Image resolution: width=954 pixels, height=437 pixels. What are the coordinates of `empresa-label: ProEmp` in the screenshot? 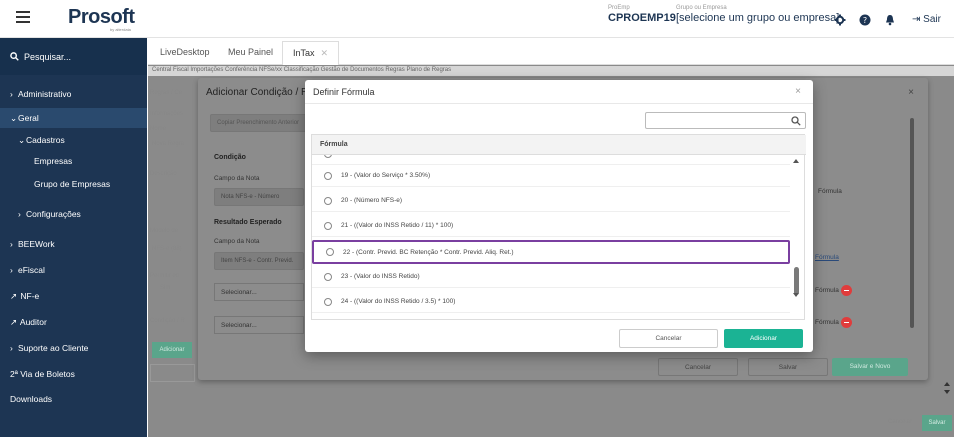 It's located at (619, 8).